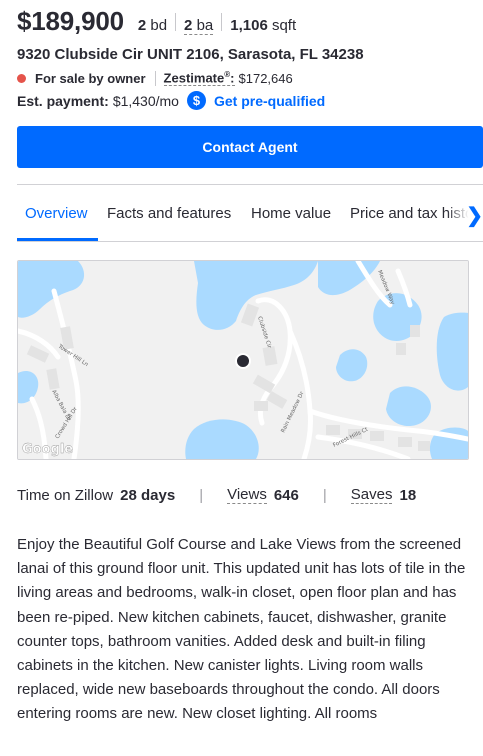  I want to click on zestimate-label: Zestimate®:, so click(199, 78).